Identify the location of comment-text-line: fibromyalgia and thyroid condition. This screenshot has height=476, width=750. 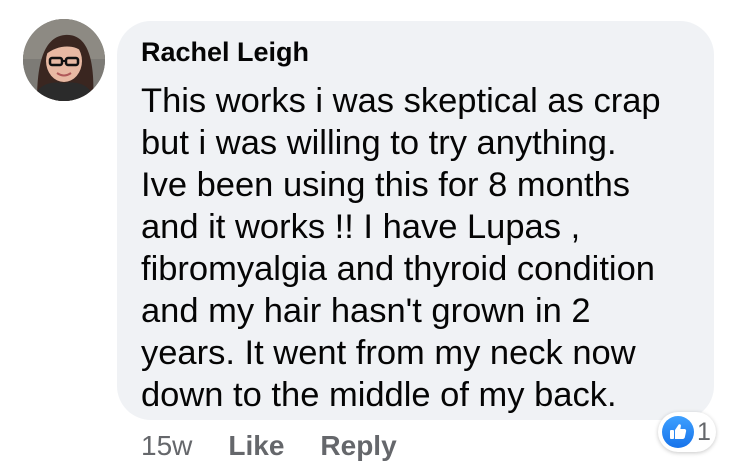
(398, 269).